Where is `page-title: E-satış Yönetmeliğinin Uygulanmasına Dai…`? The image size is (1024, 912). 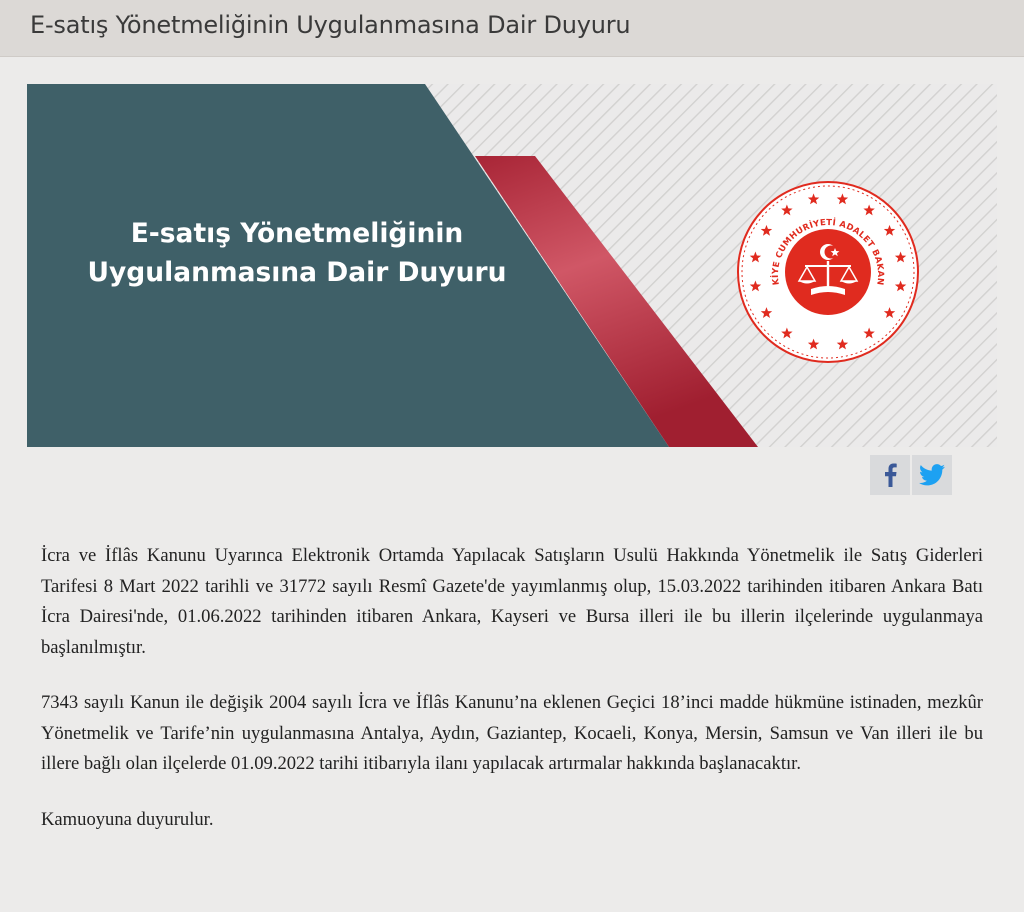 page-title: E-satış Yönetmeliğinin Uygulanmasına Dai… is located at coordinates (330, 25).